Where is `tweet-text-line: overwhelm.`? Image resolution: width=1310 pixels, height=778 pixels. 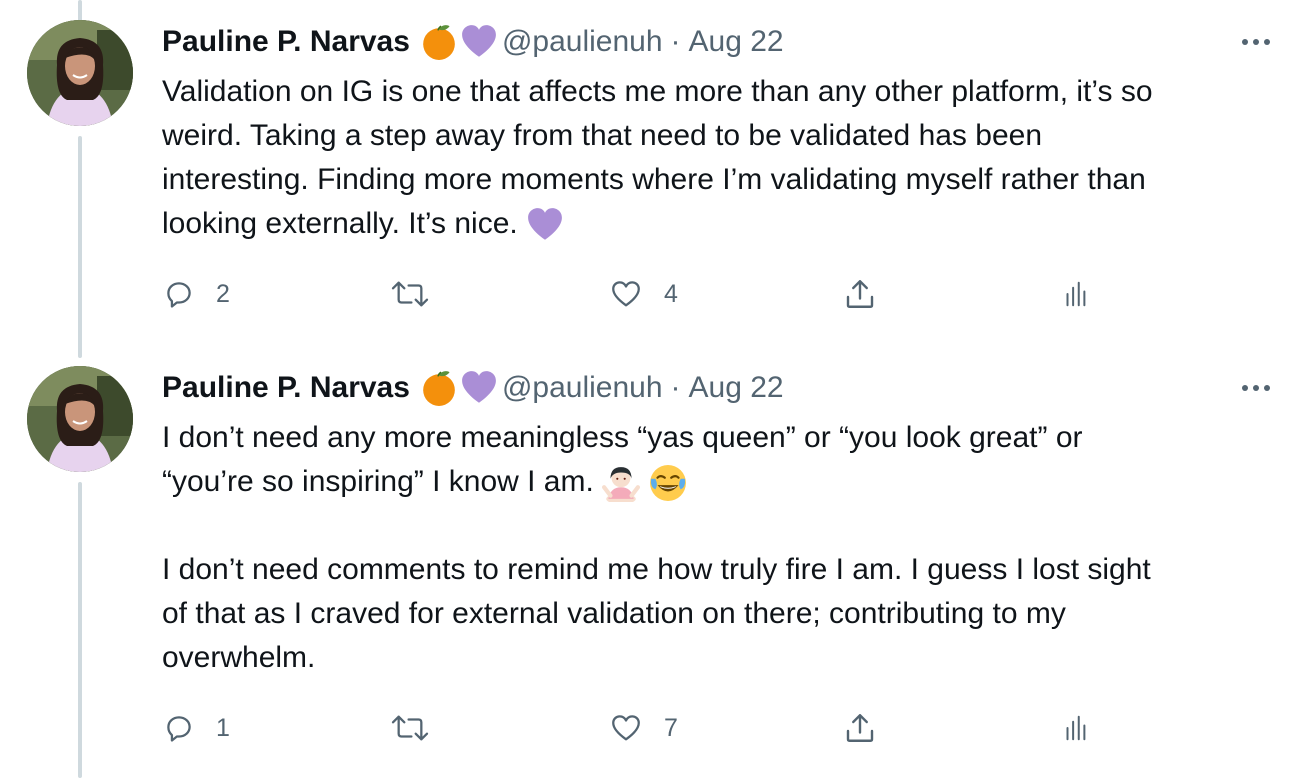
tweet-text-line: overwhelm. is located at coordinates (239, 657).